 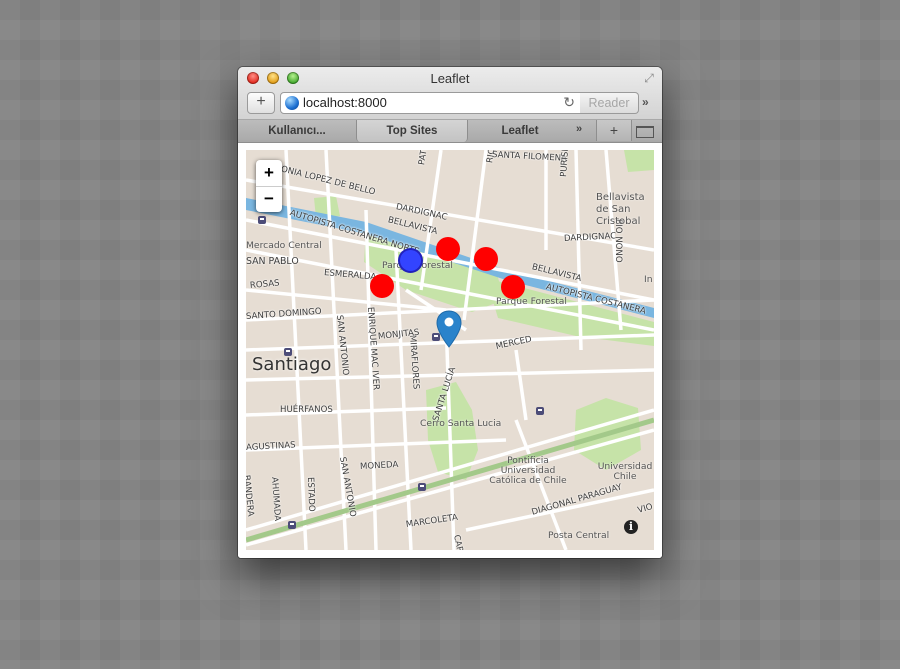 I want to click on blue-circle-marker, so click(x=410, y=260).